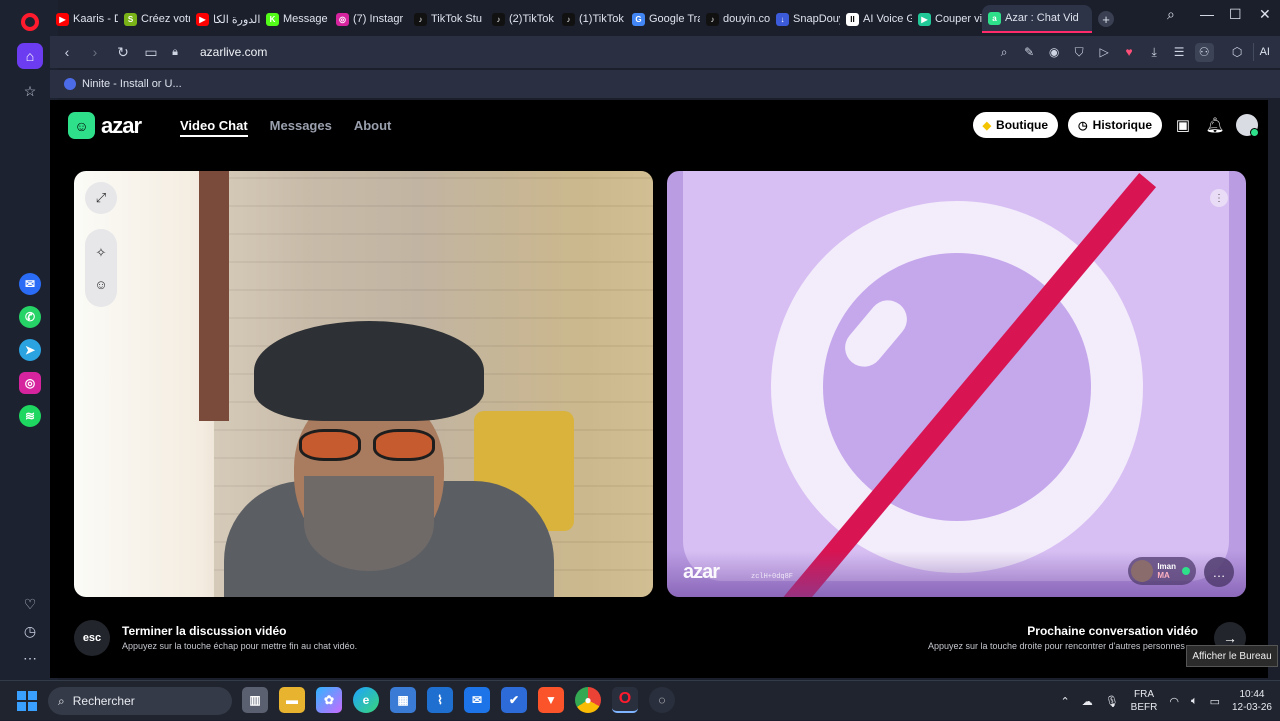  What do you see at coordinates (84, 19) in the screenshot?
I see `tab-0: ▶ Kaaris - De` at bounding box center [84, 19].